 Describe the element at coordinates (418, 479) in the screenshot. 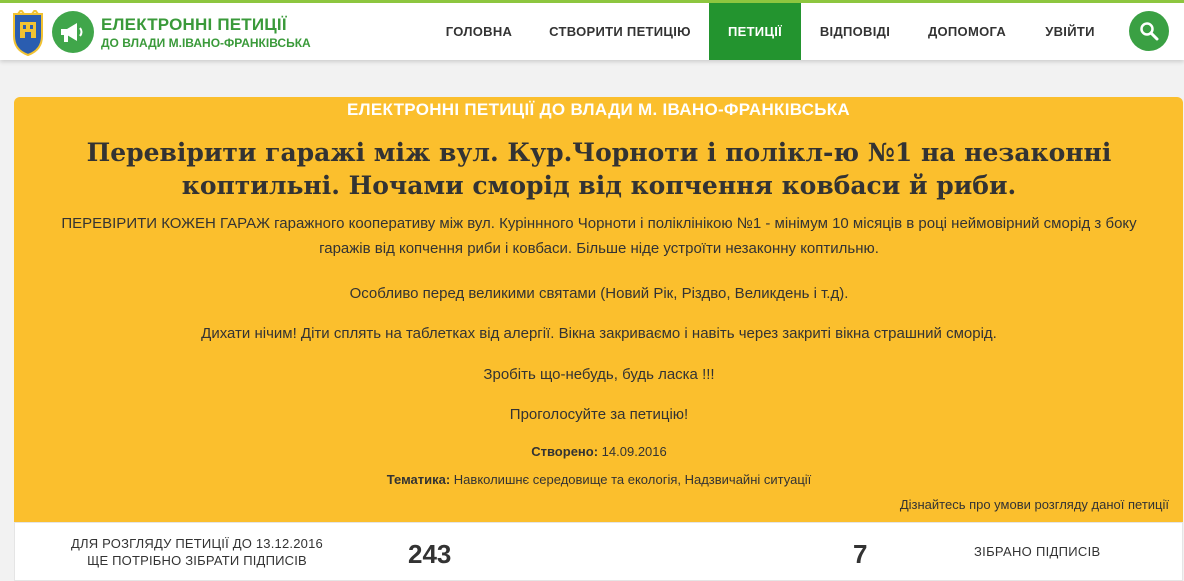

I see `topic-label: Тематика:` at that location.